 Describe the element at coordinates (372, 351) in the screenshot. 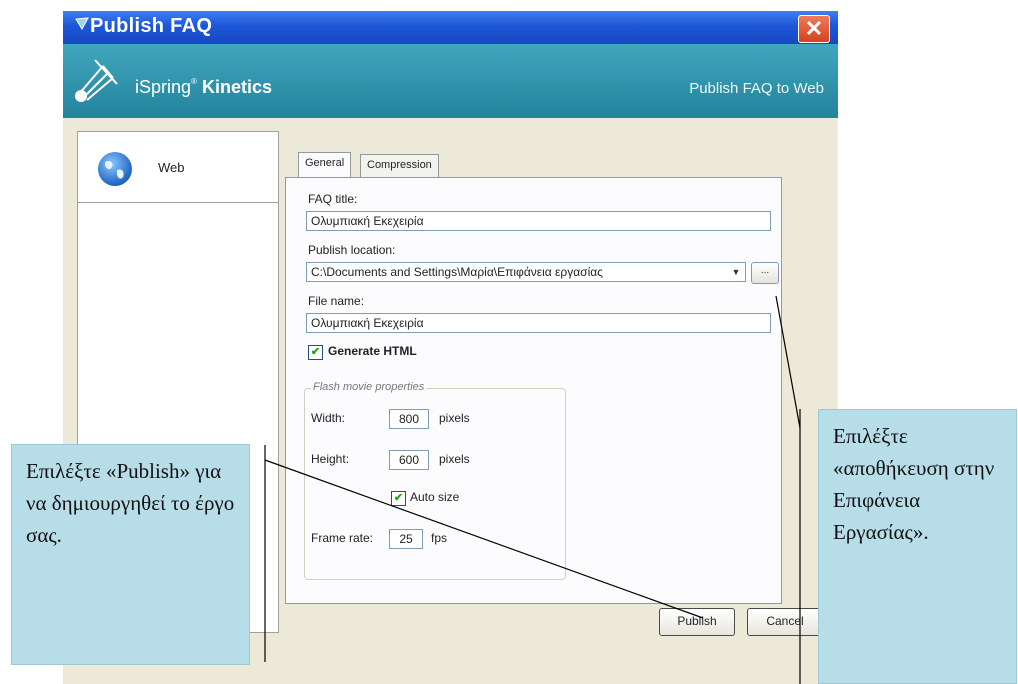

I see `generate-html-label: Generate HTML` at that location.